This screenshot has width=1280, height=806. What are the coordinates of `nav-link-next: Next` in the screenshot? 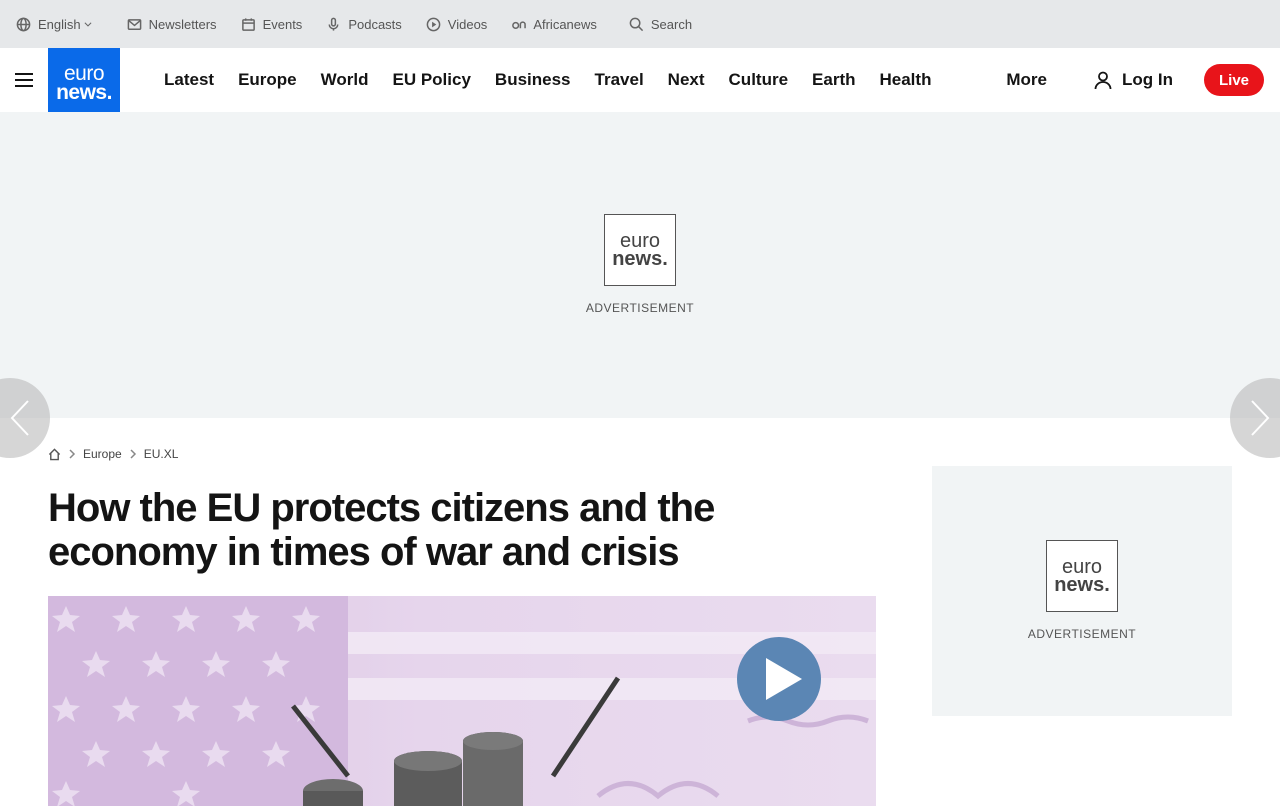 It's located at (686, 80).